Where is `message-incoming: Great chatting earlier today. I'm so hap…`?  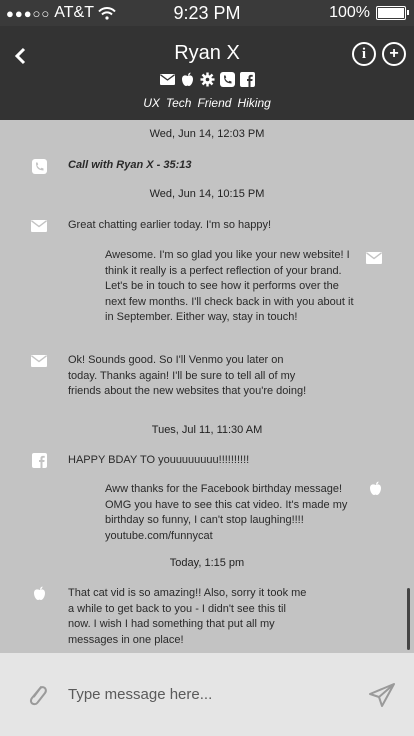
message-incoming: Great chatting earlier today. I'm so hap… is located at coordinates (170, 225).